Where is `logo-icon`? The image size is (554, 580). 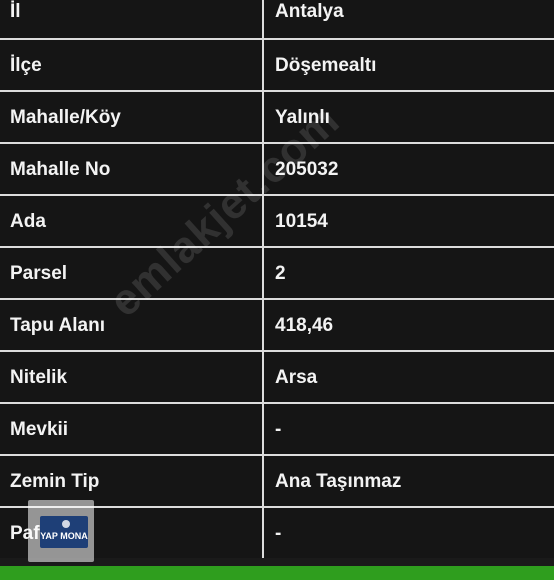
logo-icon is located at coordinates (66, 524).